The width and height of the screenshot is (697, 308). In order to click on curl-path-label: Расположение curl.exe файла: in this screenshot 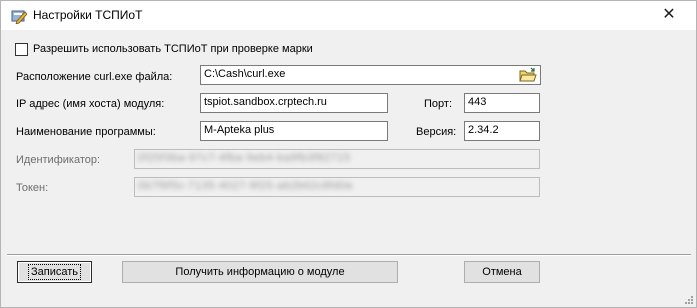, I will do `click(94, 77)`.